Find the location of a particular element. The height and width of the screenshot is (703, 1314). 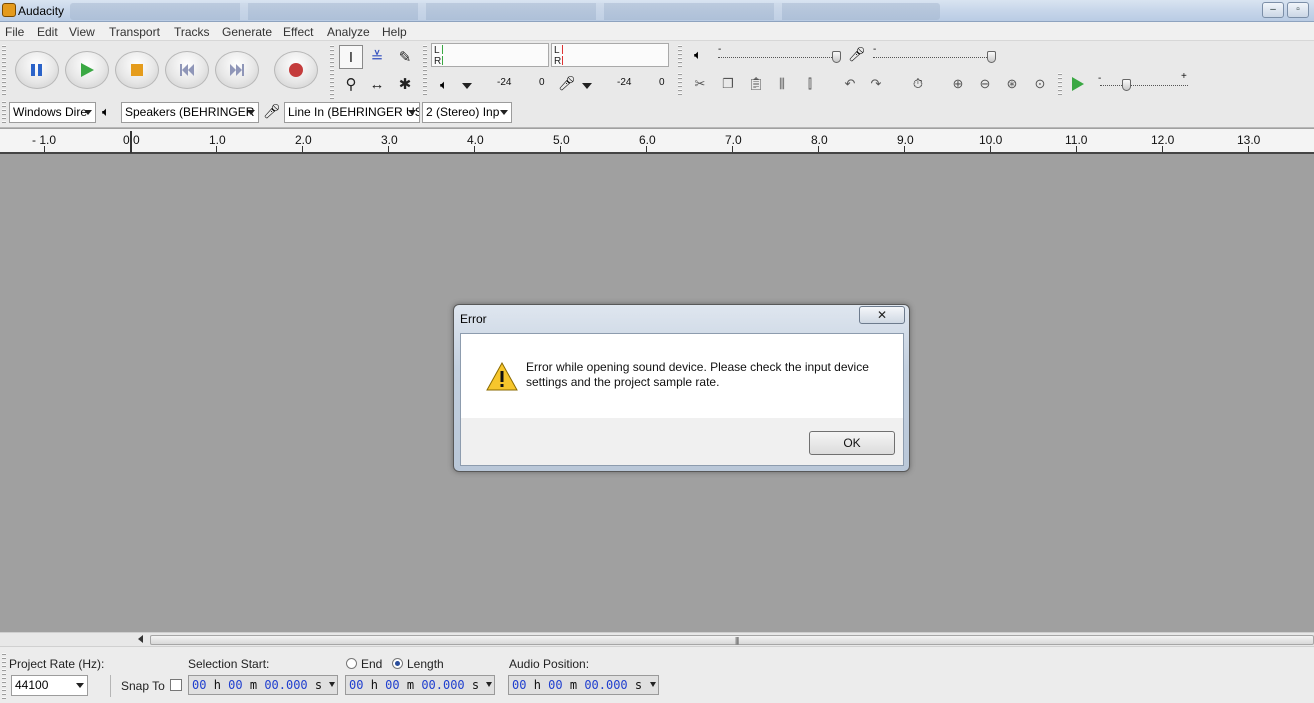

end-radio is located at coordinates (351, 663).